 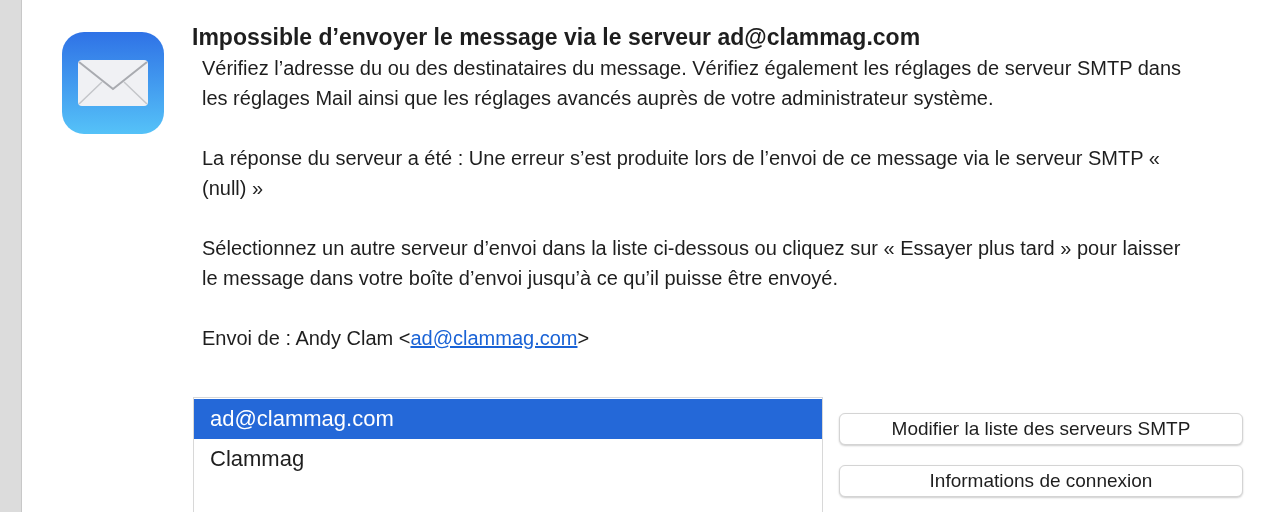 What do you see at coordinates (396, 338) in the screenshot?
I see `sender-text: Envoi de : Andy Clam <ad@clammag.com>` at bounding box center [396, 338].